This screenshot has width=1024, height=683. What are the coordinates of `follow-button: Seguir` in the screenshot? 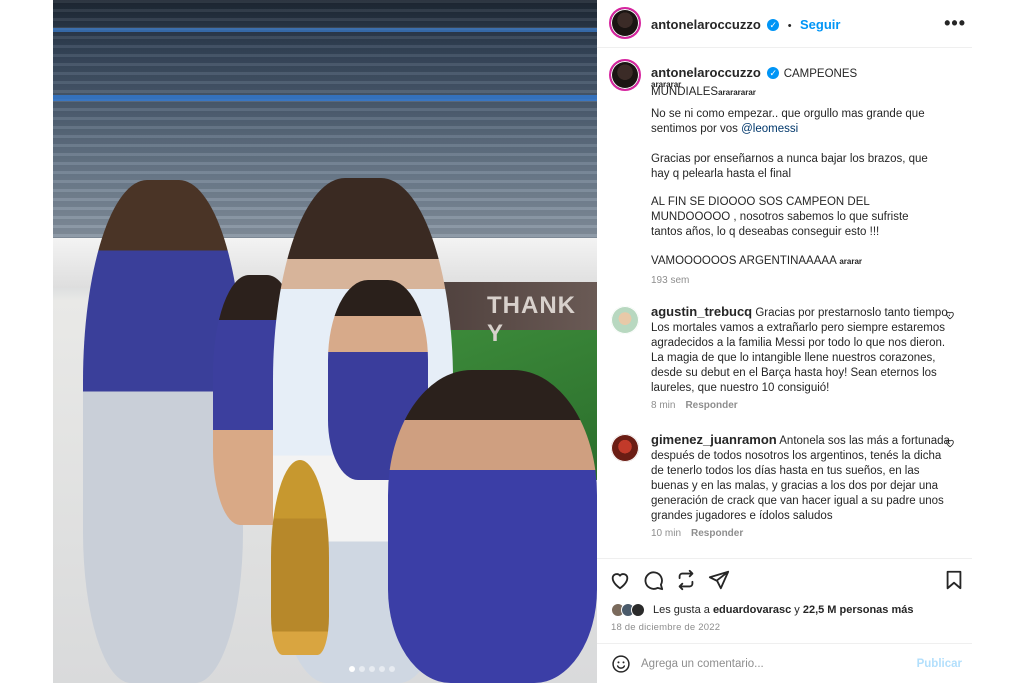 It's located at (820, 24).